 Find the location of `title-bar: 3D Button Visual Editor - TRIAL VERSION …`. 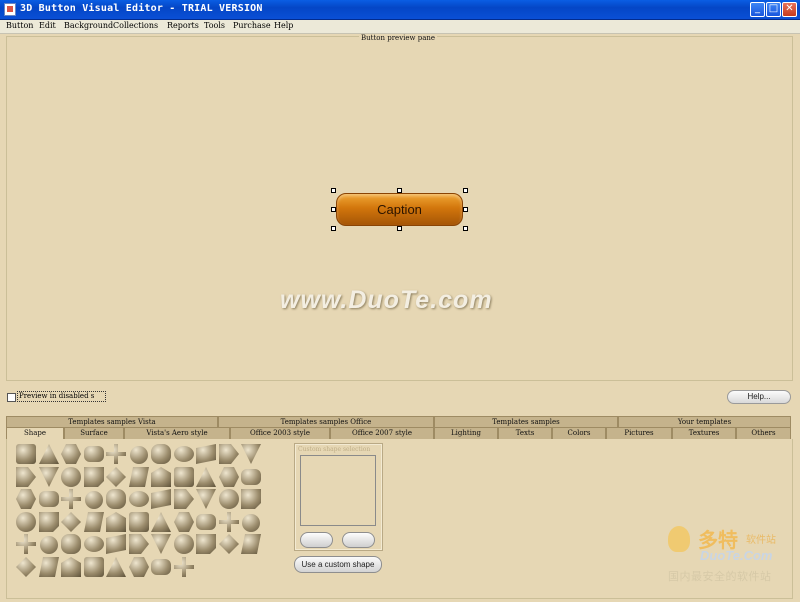

title-bar: 3D Button Visual Editor - TRIAL VERSION … is located at coordinates (400, 10).